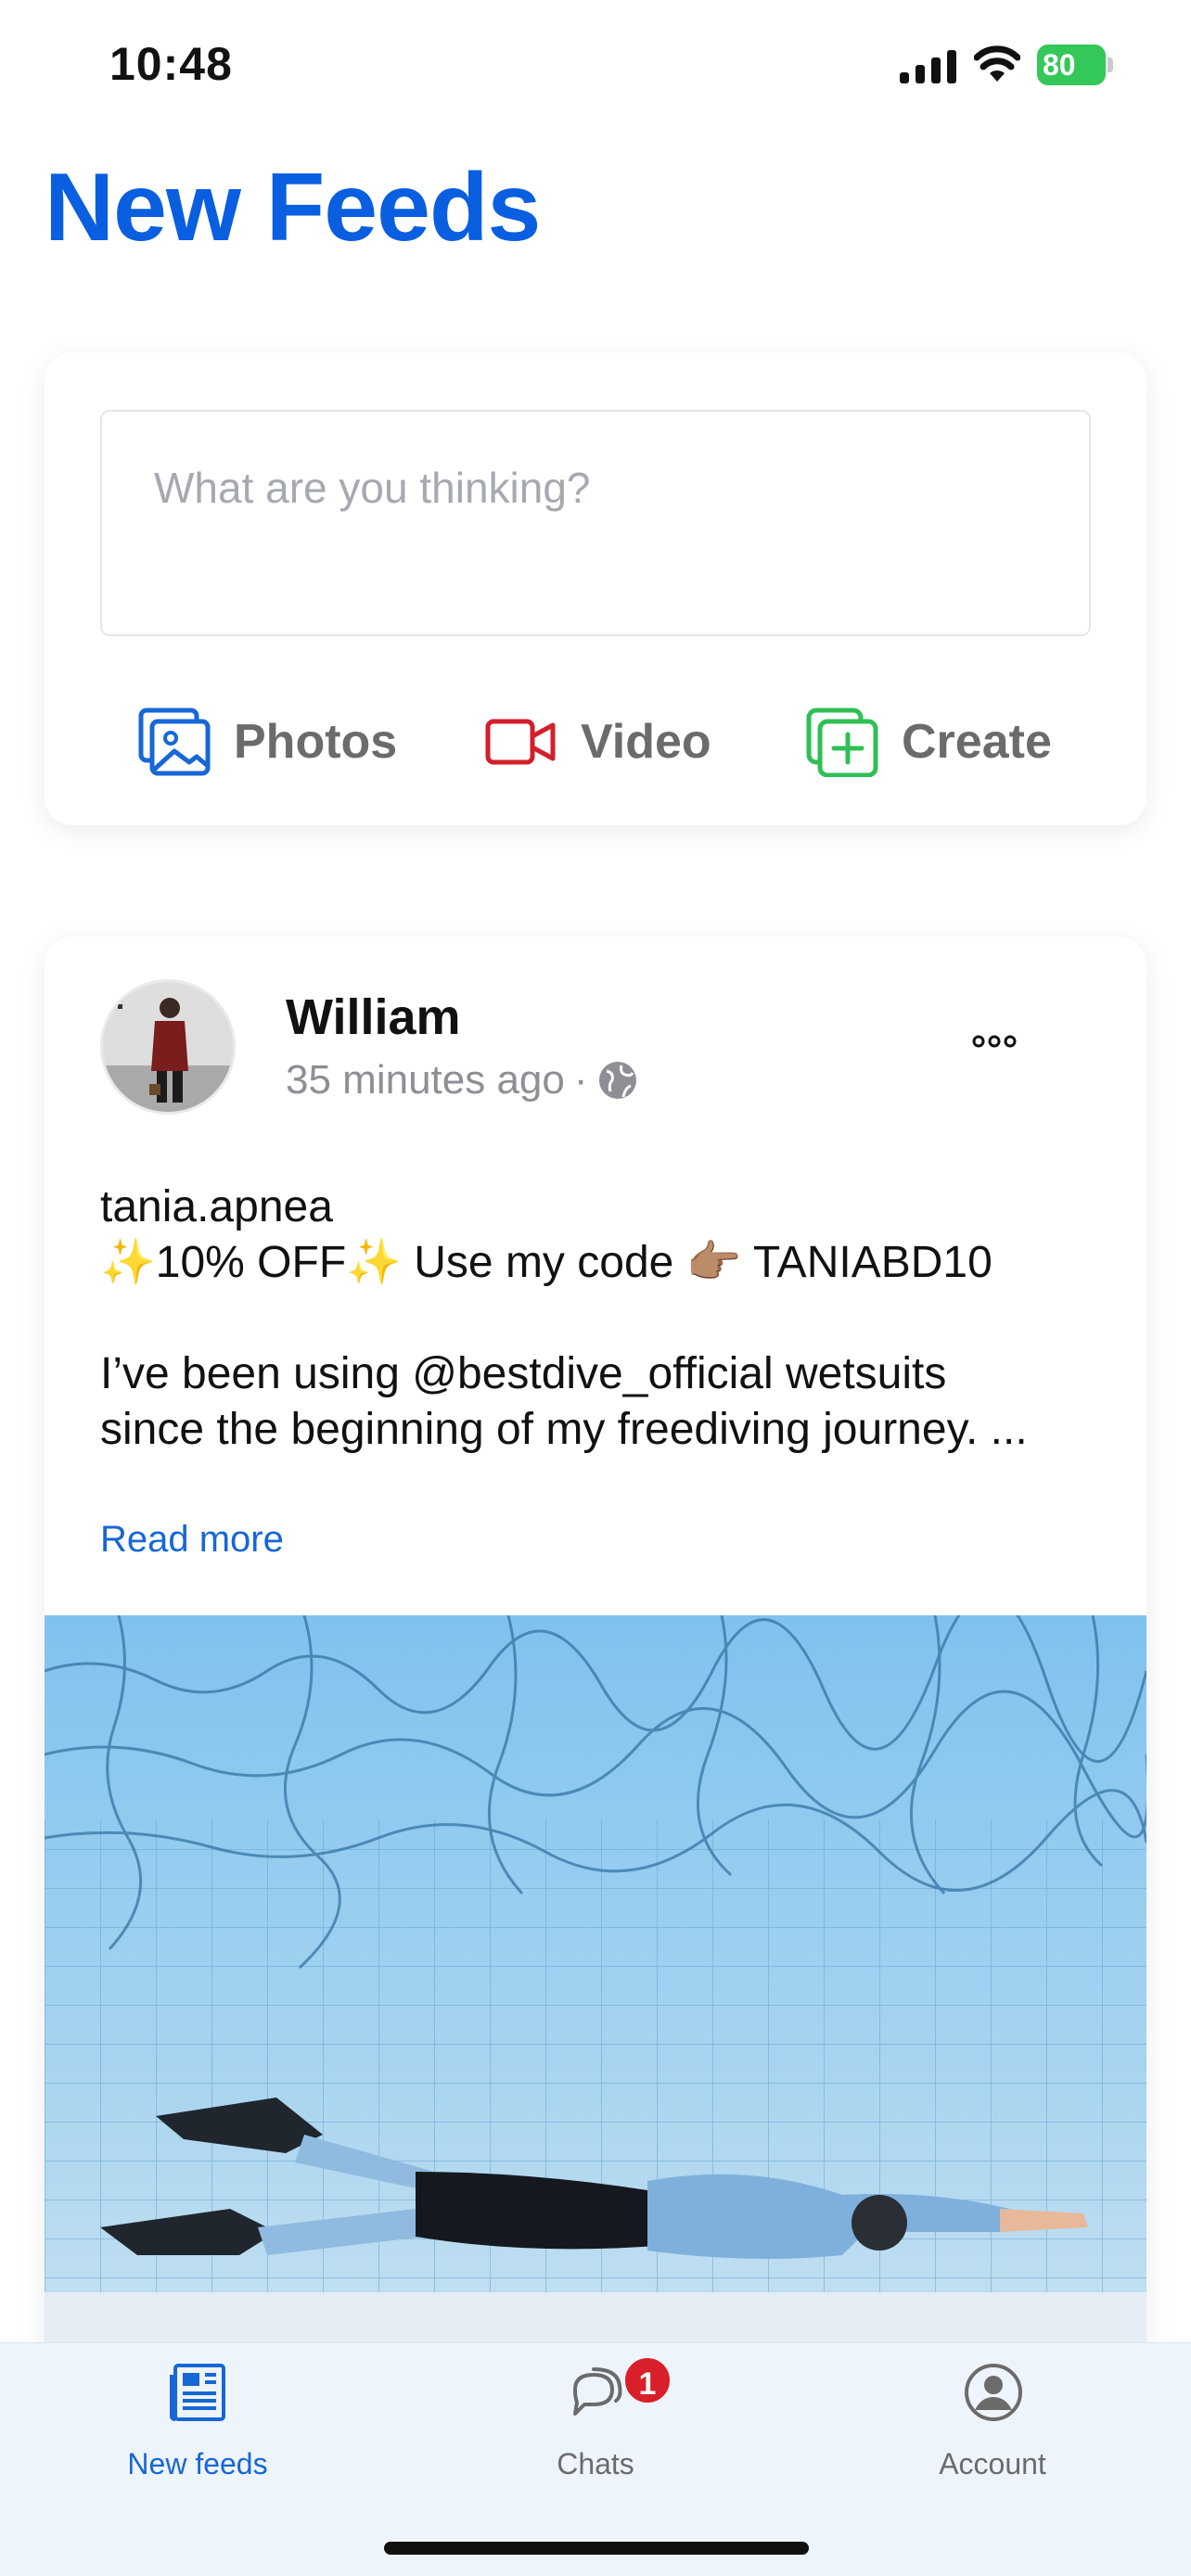 The height and width of the screenshot is (2576, 1191). I want to click on cellular-signal-icon, so click(928, 66).